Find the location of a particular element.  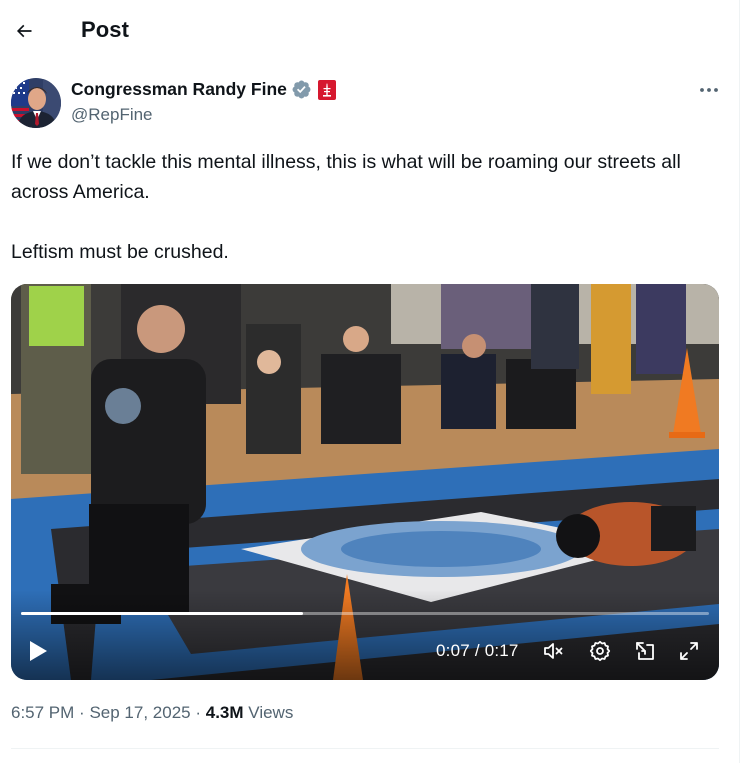

mute-button is located at coordinates (553, 651).